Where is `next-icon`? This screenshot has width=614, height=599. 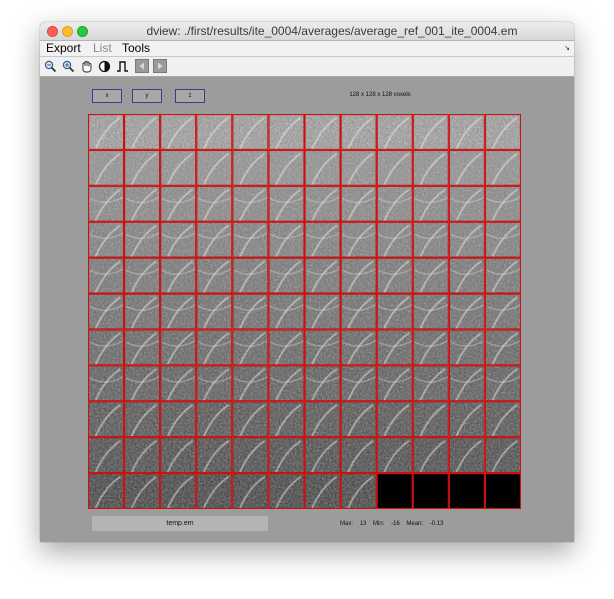
next-icon is located at coordinates (160, 66).